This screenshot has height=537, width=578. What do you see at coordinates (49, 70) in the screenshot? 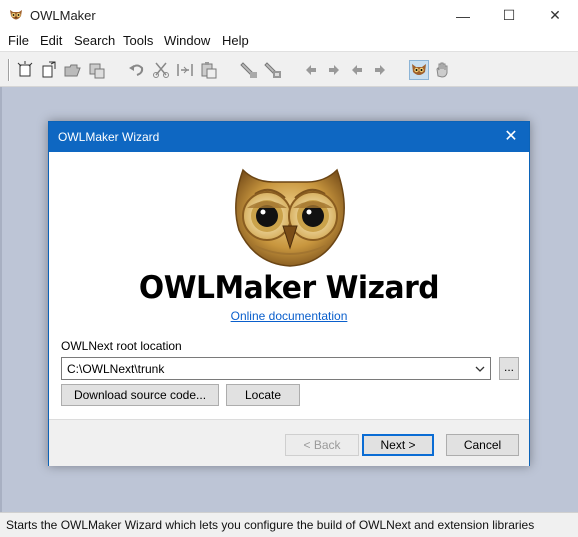
I see `new-file-icon` at bounding box center [49, 70].